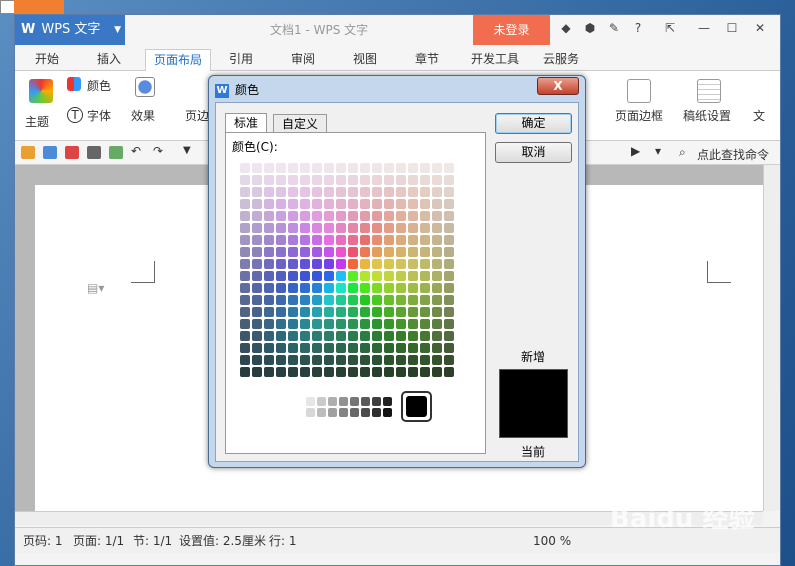 This screenshot has height=566, width=795. What do you see at coordinates (351, 408) in the screenshot?
I see `grayscale-swatches` at bounding box center [351, 408].